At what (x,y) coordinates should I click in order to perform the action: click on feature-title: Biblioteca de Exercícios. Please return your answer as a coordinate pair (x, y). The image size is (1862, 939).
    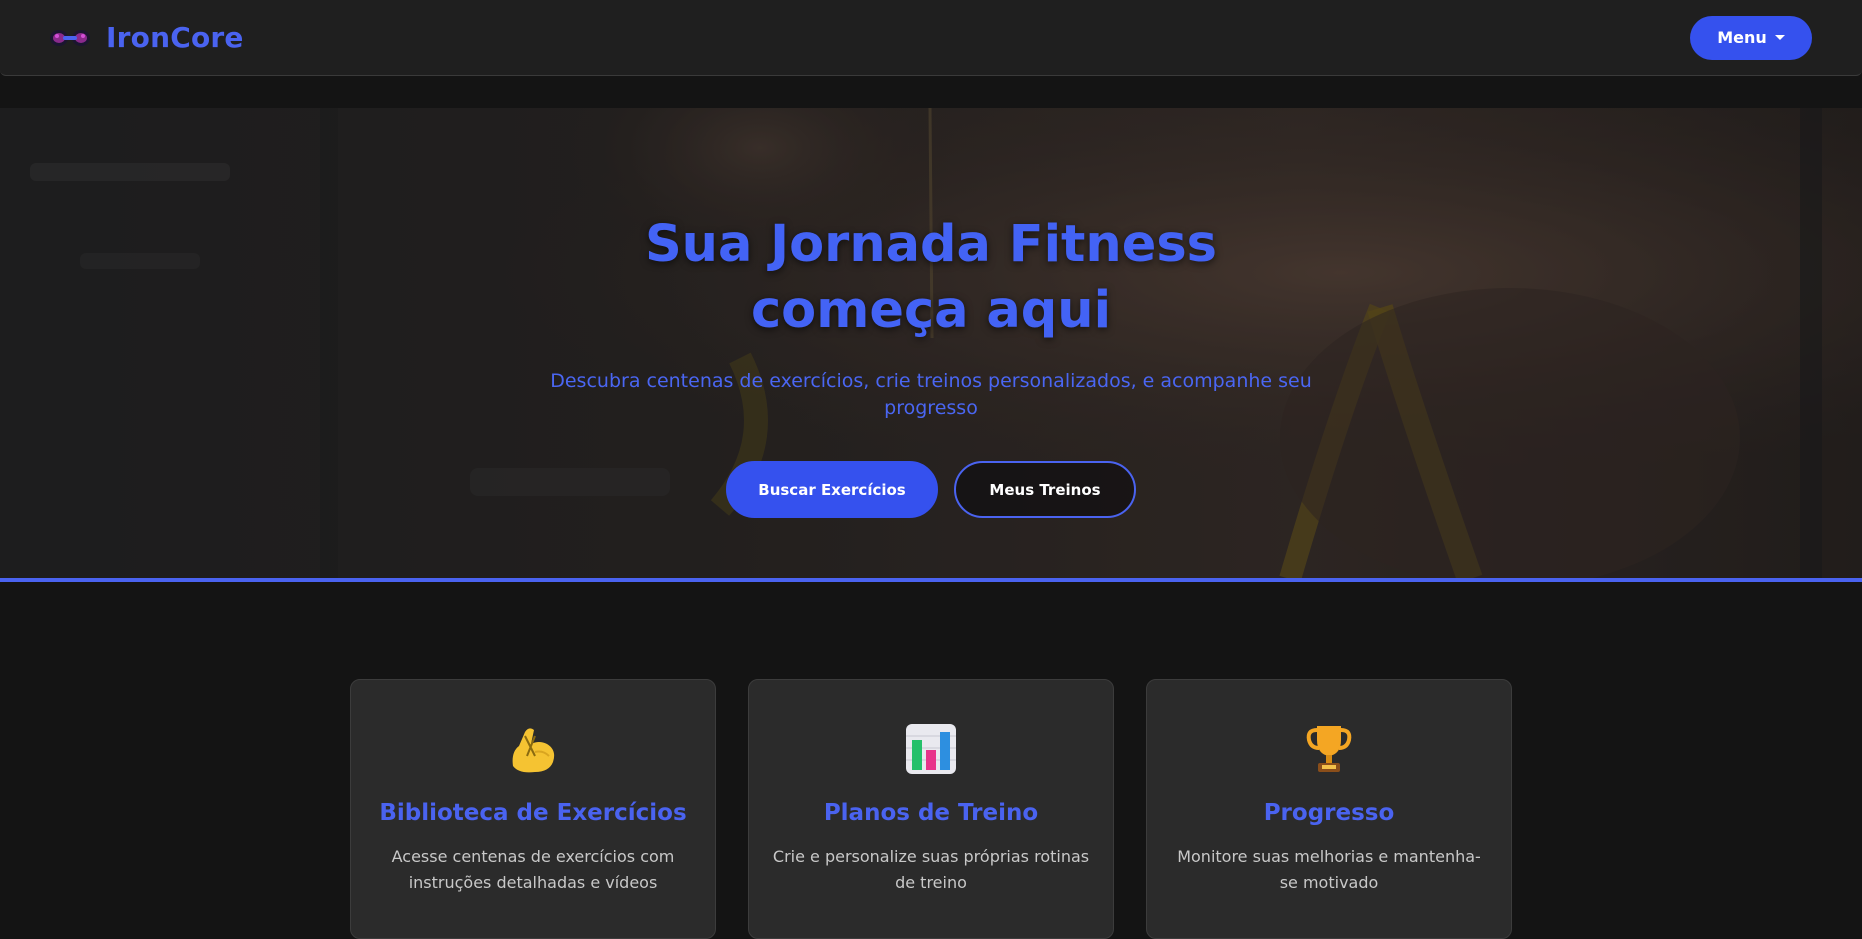
    Looking at the image, I should click on (533, 813).